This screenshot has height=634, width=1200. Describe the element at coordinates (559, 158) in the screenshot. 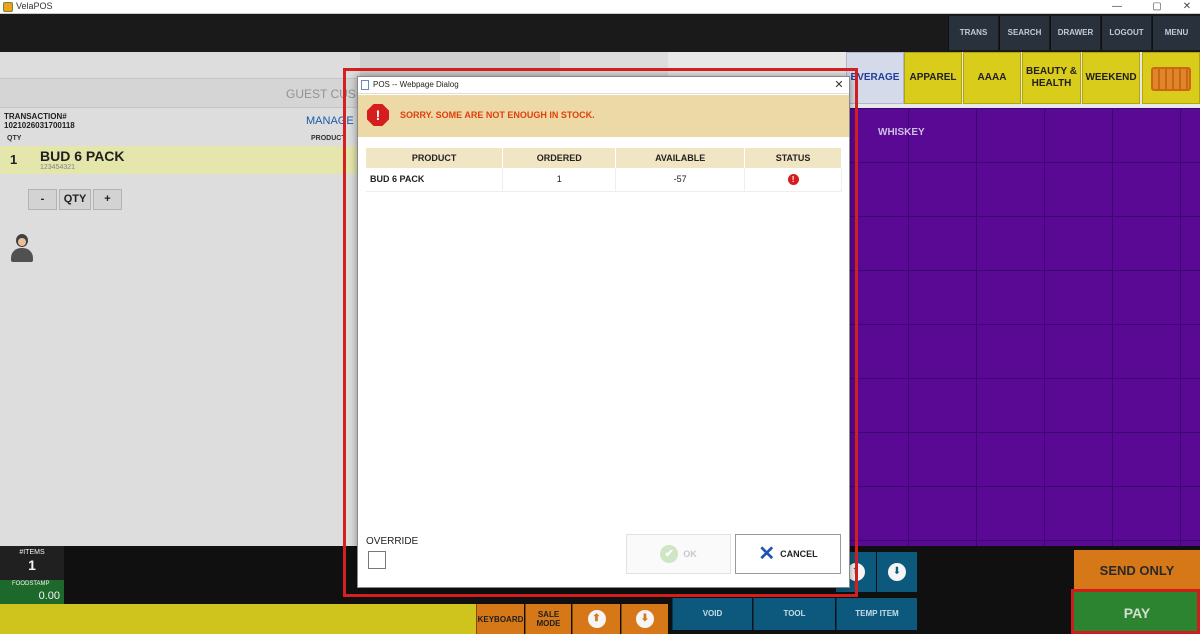

I see `ordered-header: ORDERED` at that location.